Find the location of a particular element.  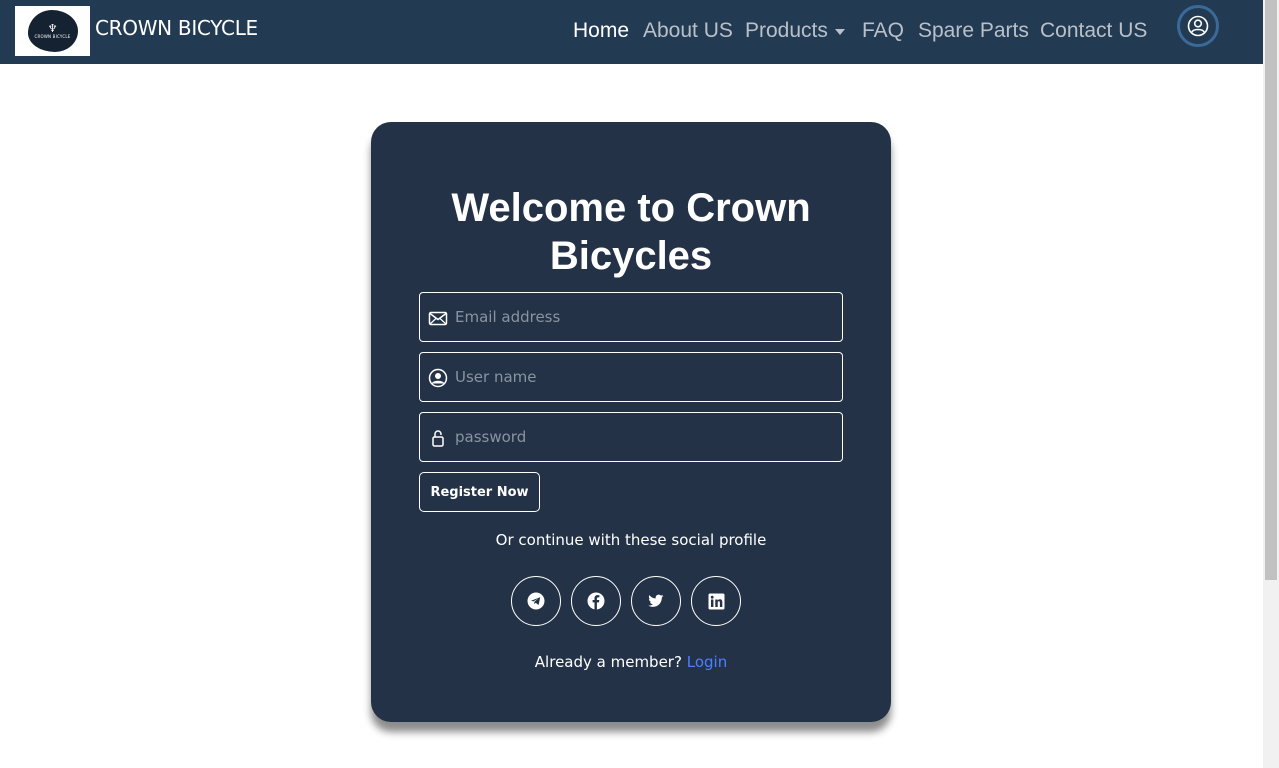

nav-link-faq: FAQ is located at coordinates (883, 31).